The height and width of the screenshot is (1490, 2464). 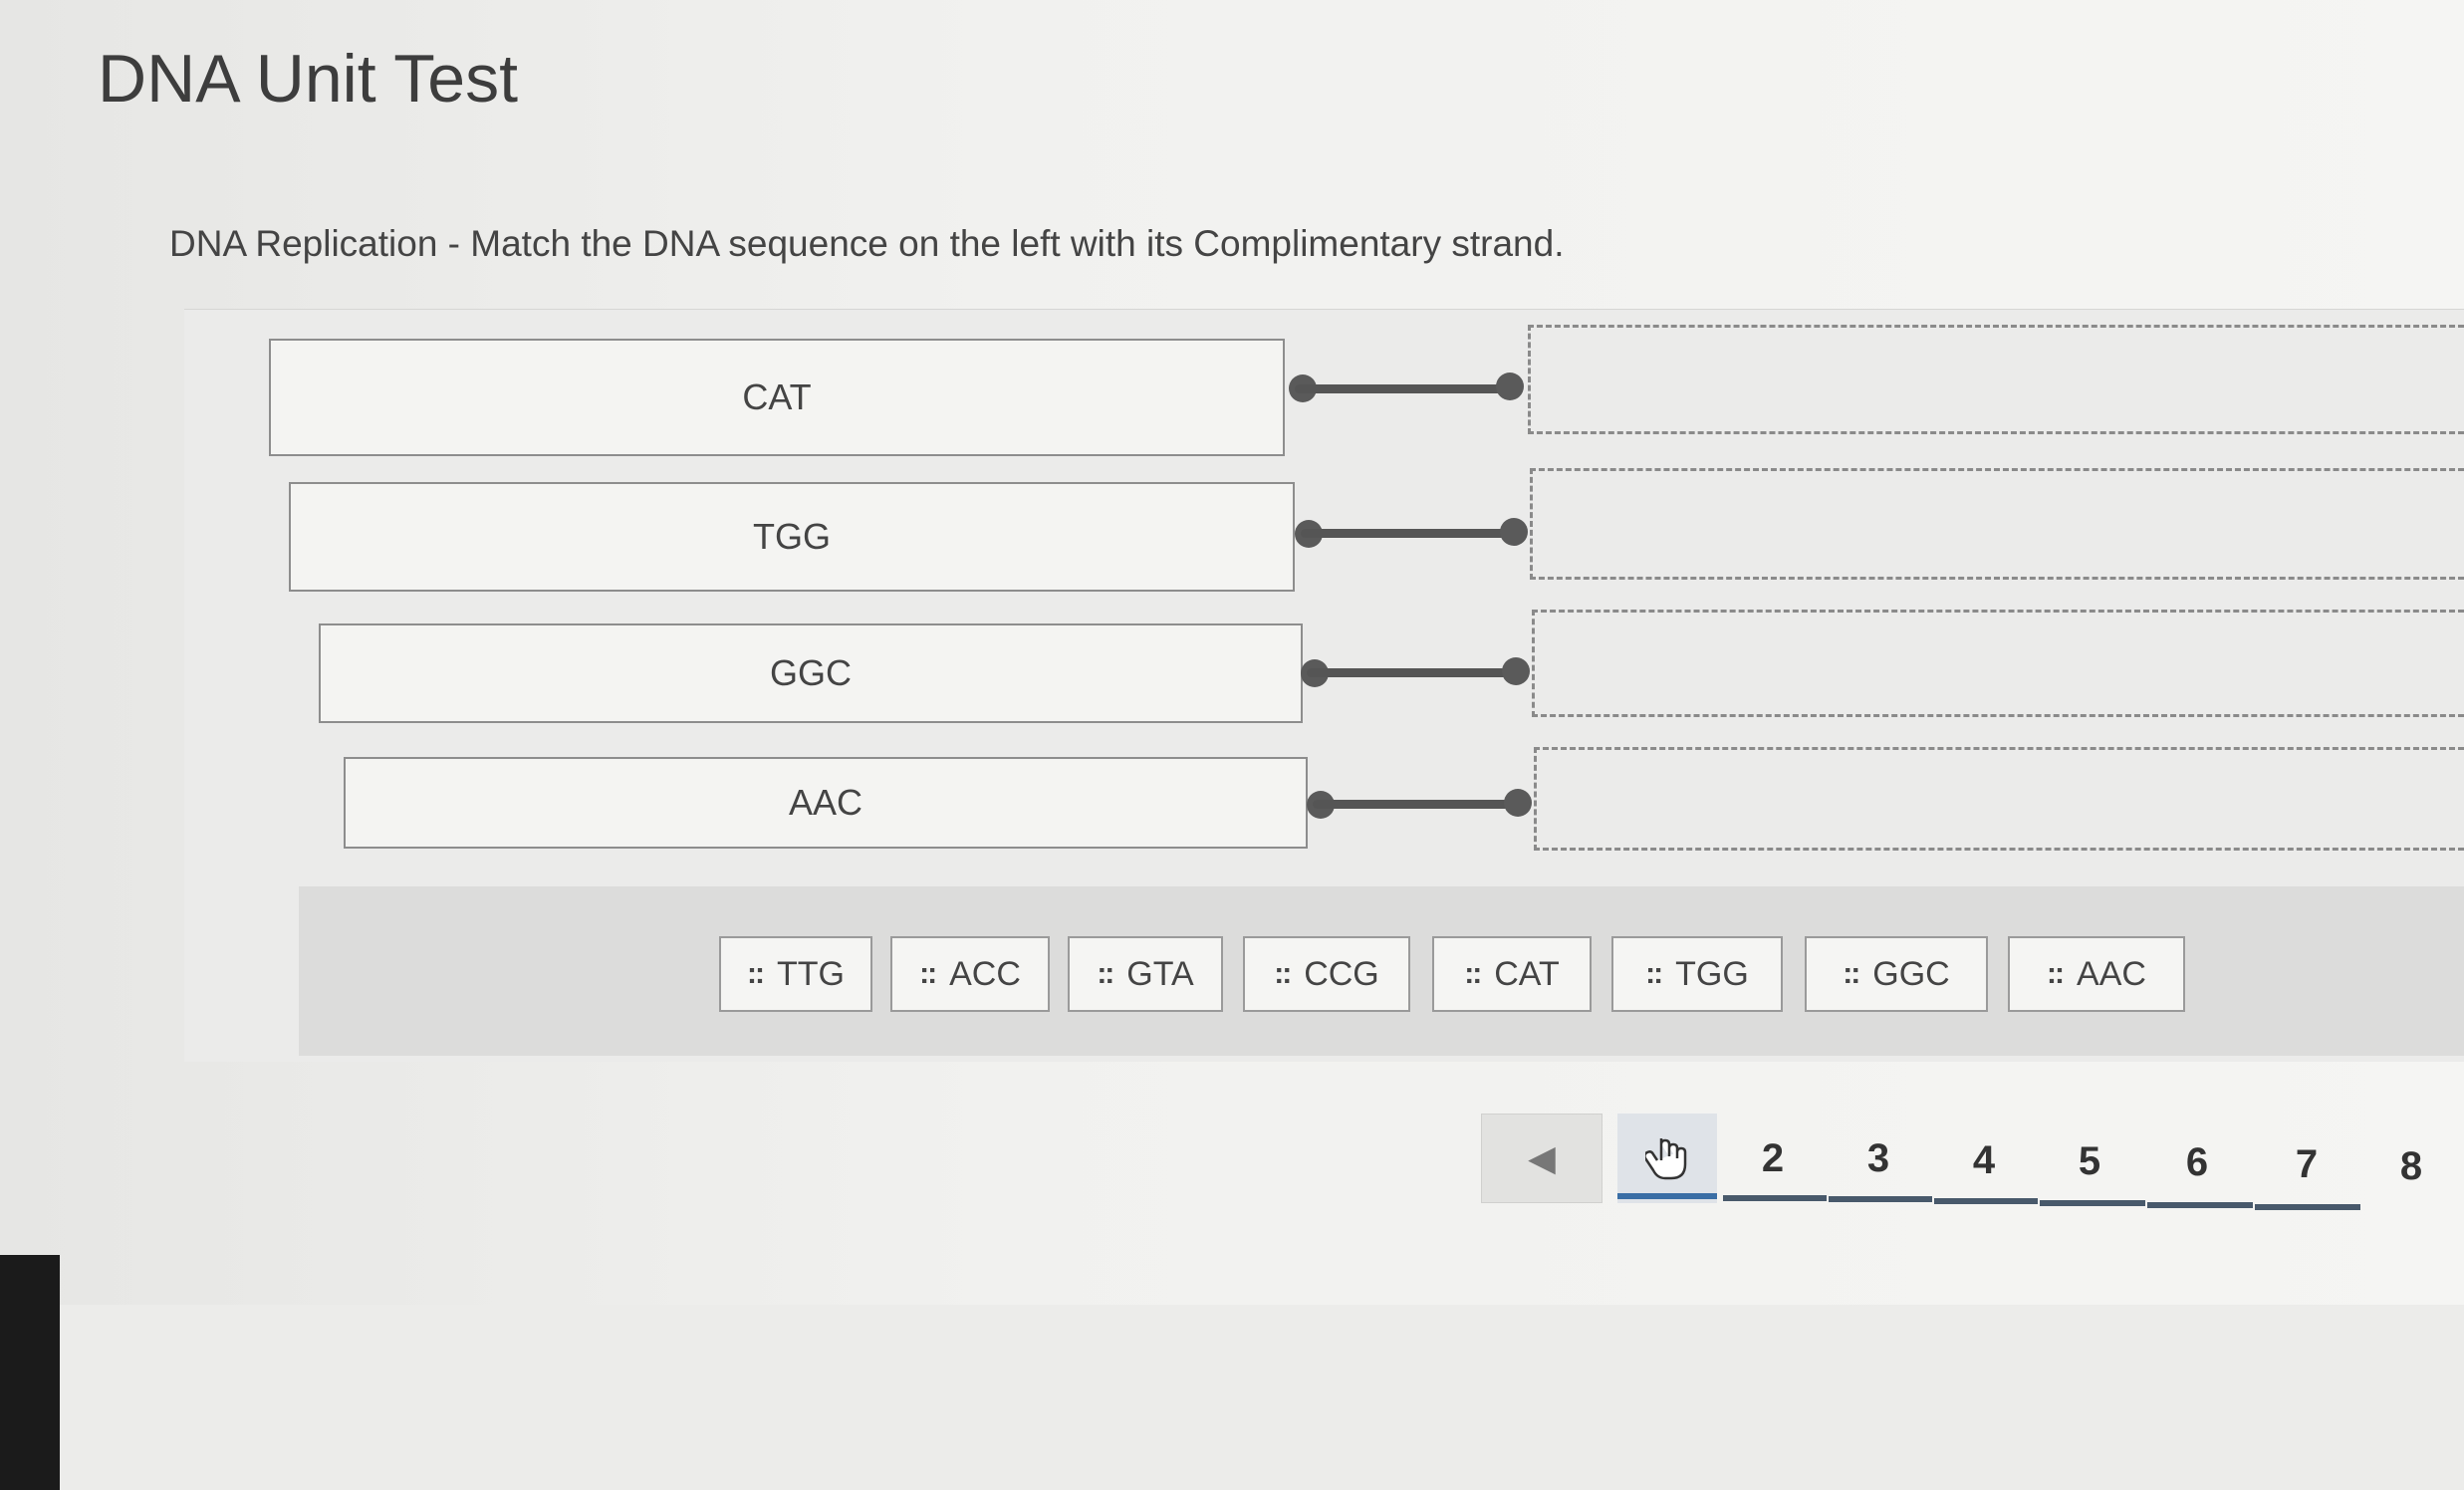 What do you see at coordinates (30, 1372) in the screenshot?
I see `screen-edge` at bounding box center [30, 1372].